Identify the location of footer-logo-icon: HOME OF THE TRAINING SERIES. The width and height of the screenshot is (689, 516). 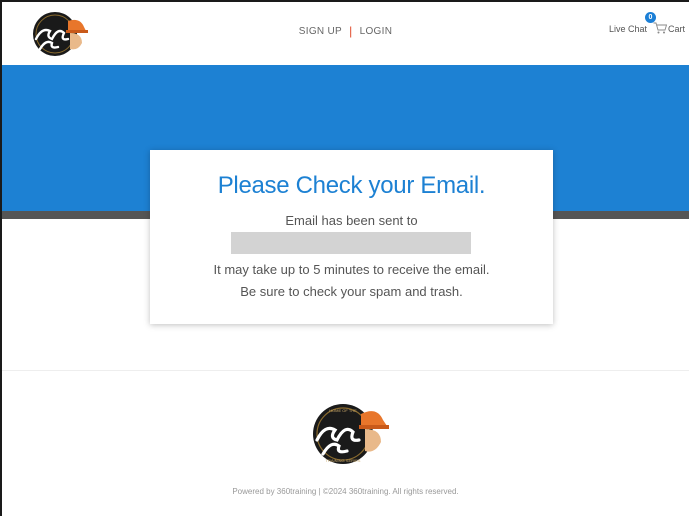
(351, 434).